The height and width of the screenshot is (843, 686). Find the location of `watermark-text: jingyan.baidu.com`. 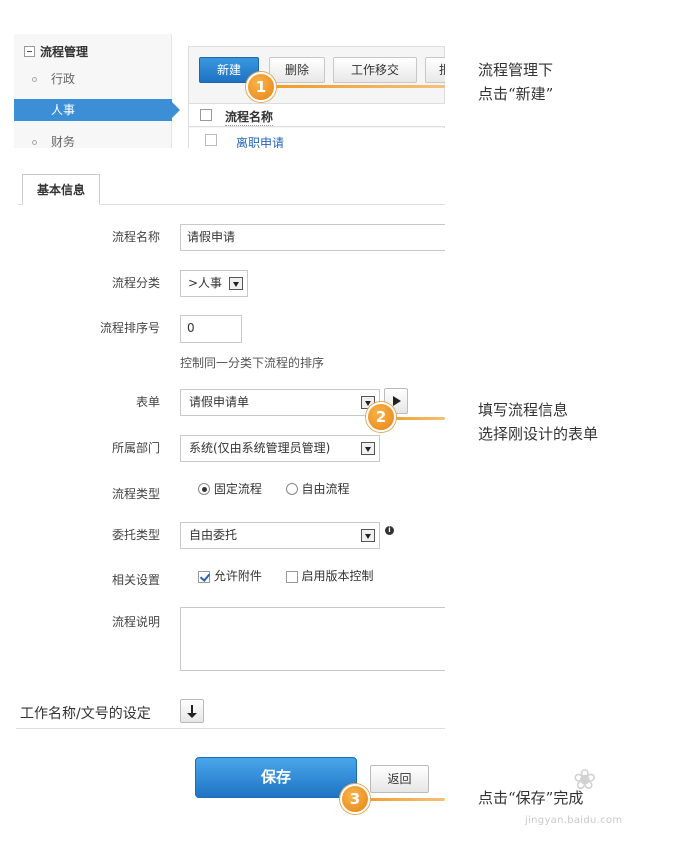

watermark-text: jingyan.baidu.com is located at coordinates (574, 820).